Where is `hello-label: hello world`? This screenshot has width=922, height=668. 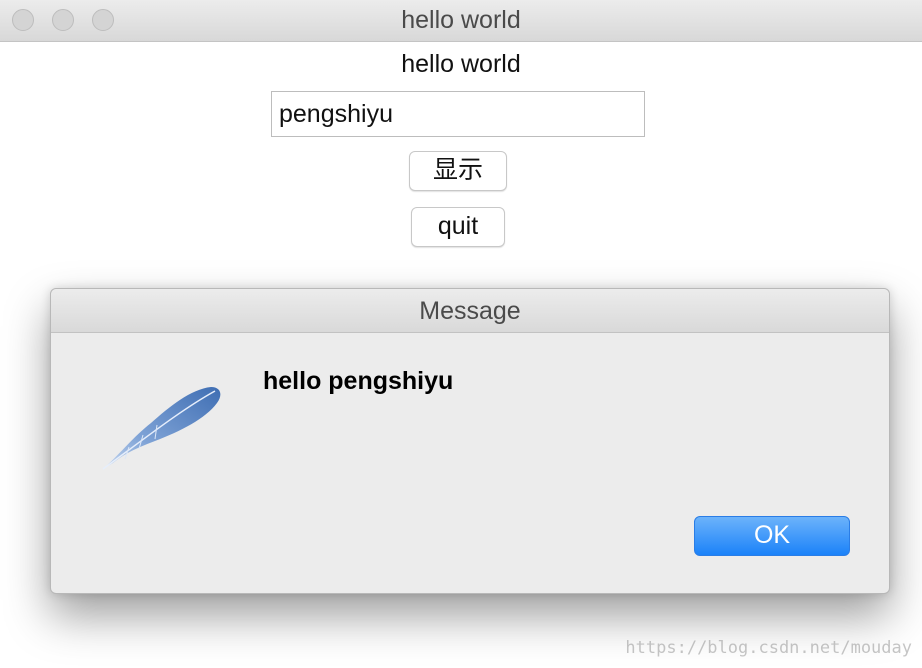 hello-label: hello world is located at coordinates (461, 64).